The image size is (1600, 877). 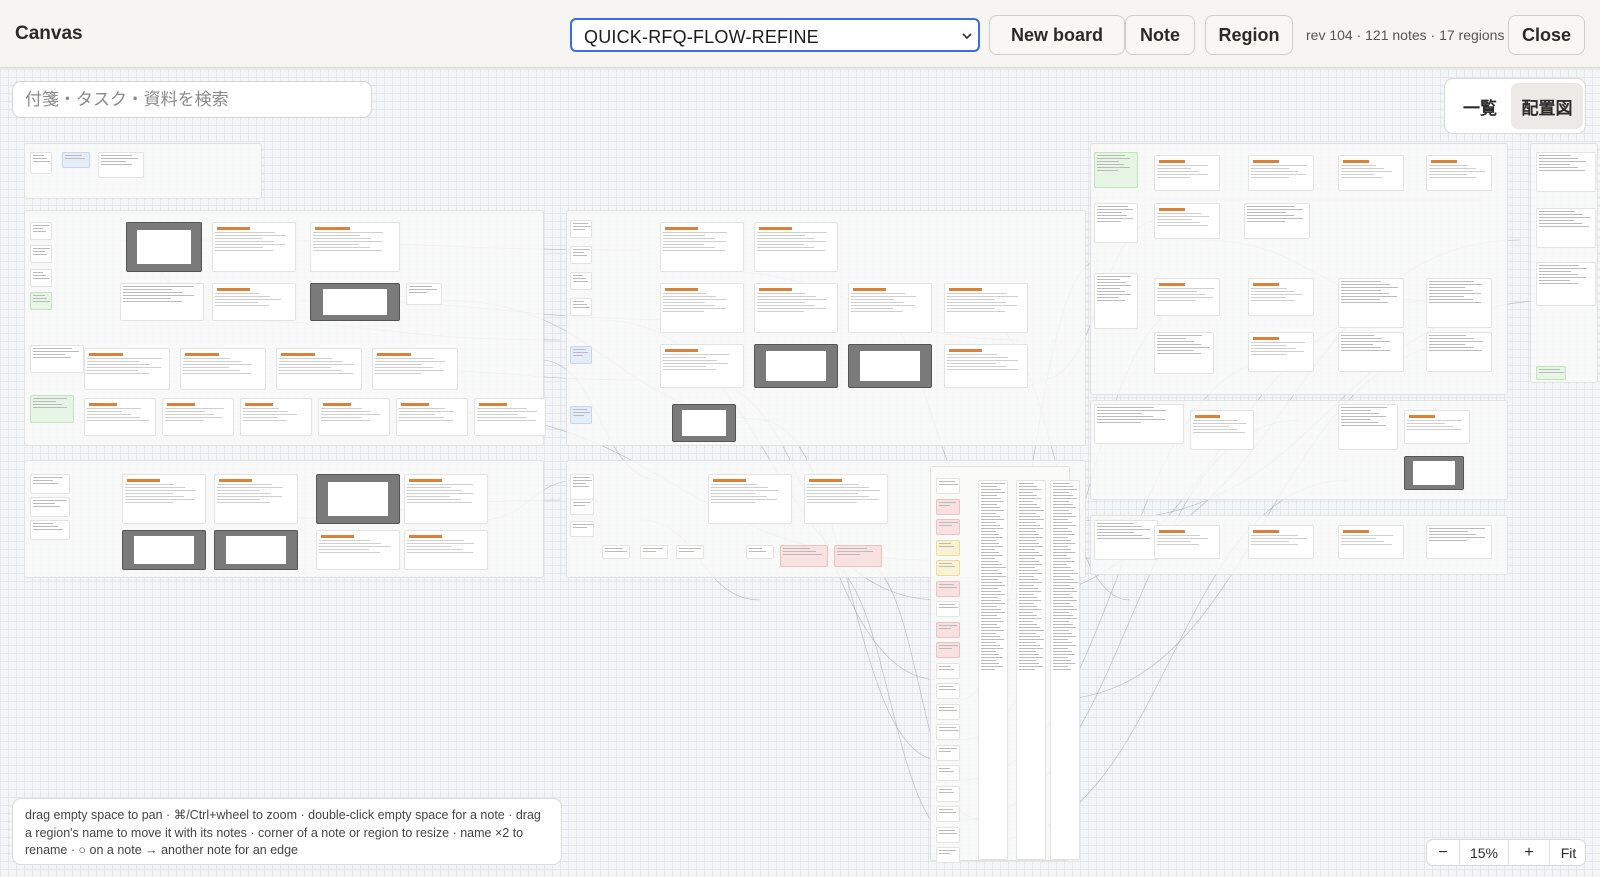 What do you see at coordinates (775, 35) in the screenshot?
I see `board-select: QUICK-RFQ-FLOW-REFINE` at bounding box center [775, 35].